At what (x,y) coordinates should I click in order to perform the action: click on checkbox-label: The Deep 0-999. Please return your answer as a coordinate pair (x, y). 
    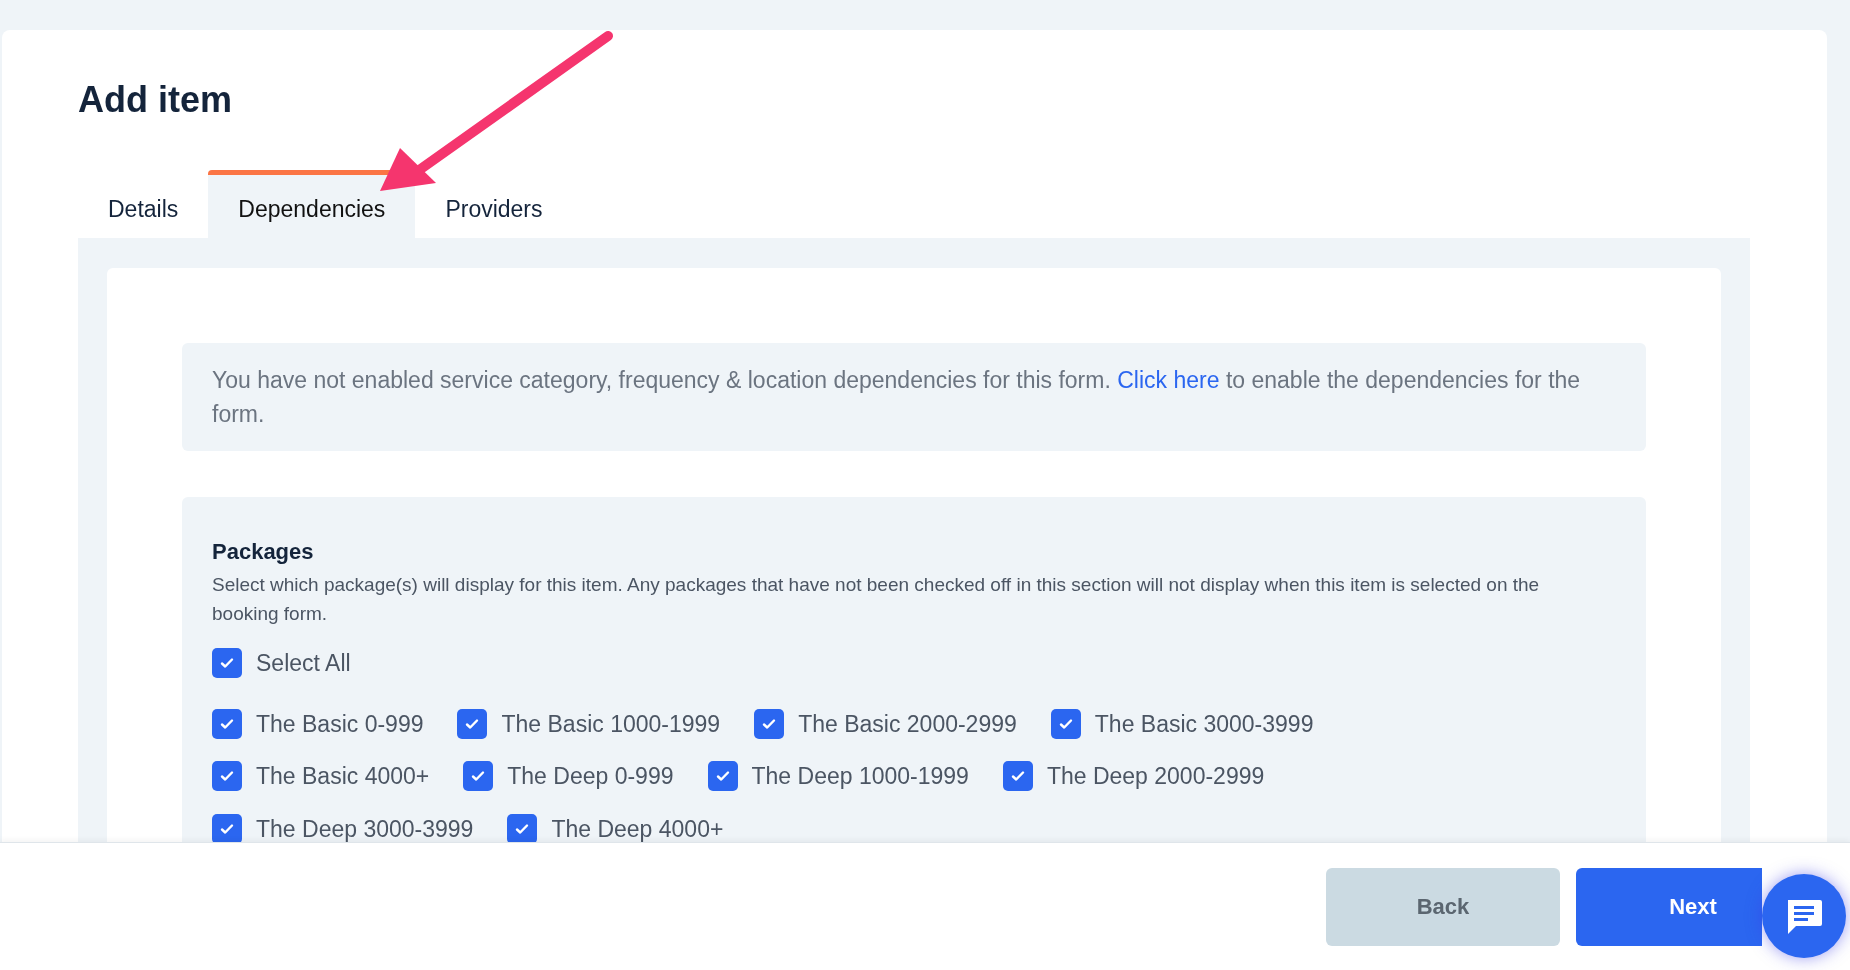
    Looking at the image, I should click on (590, 776).